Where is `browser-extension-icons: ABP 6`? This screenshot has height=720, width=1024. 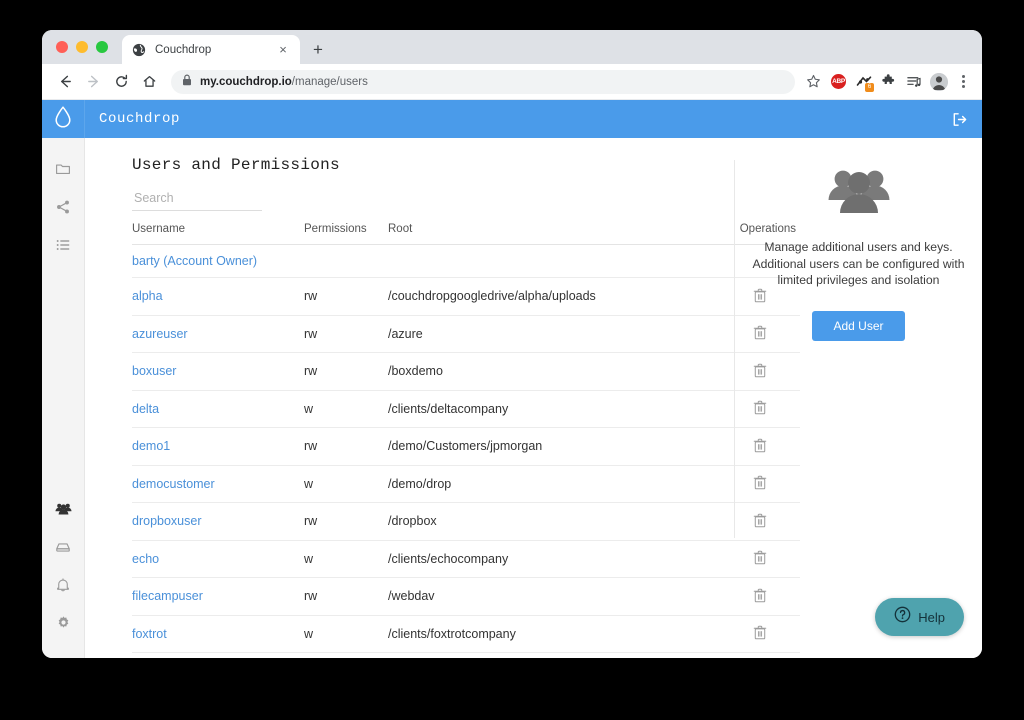
browser-extension-icons: ABP 6 is located at coordinates (888, 82).